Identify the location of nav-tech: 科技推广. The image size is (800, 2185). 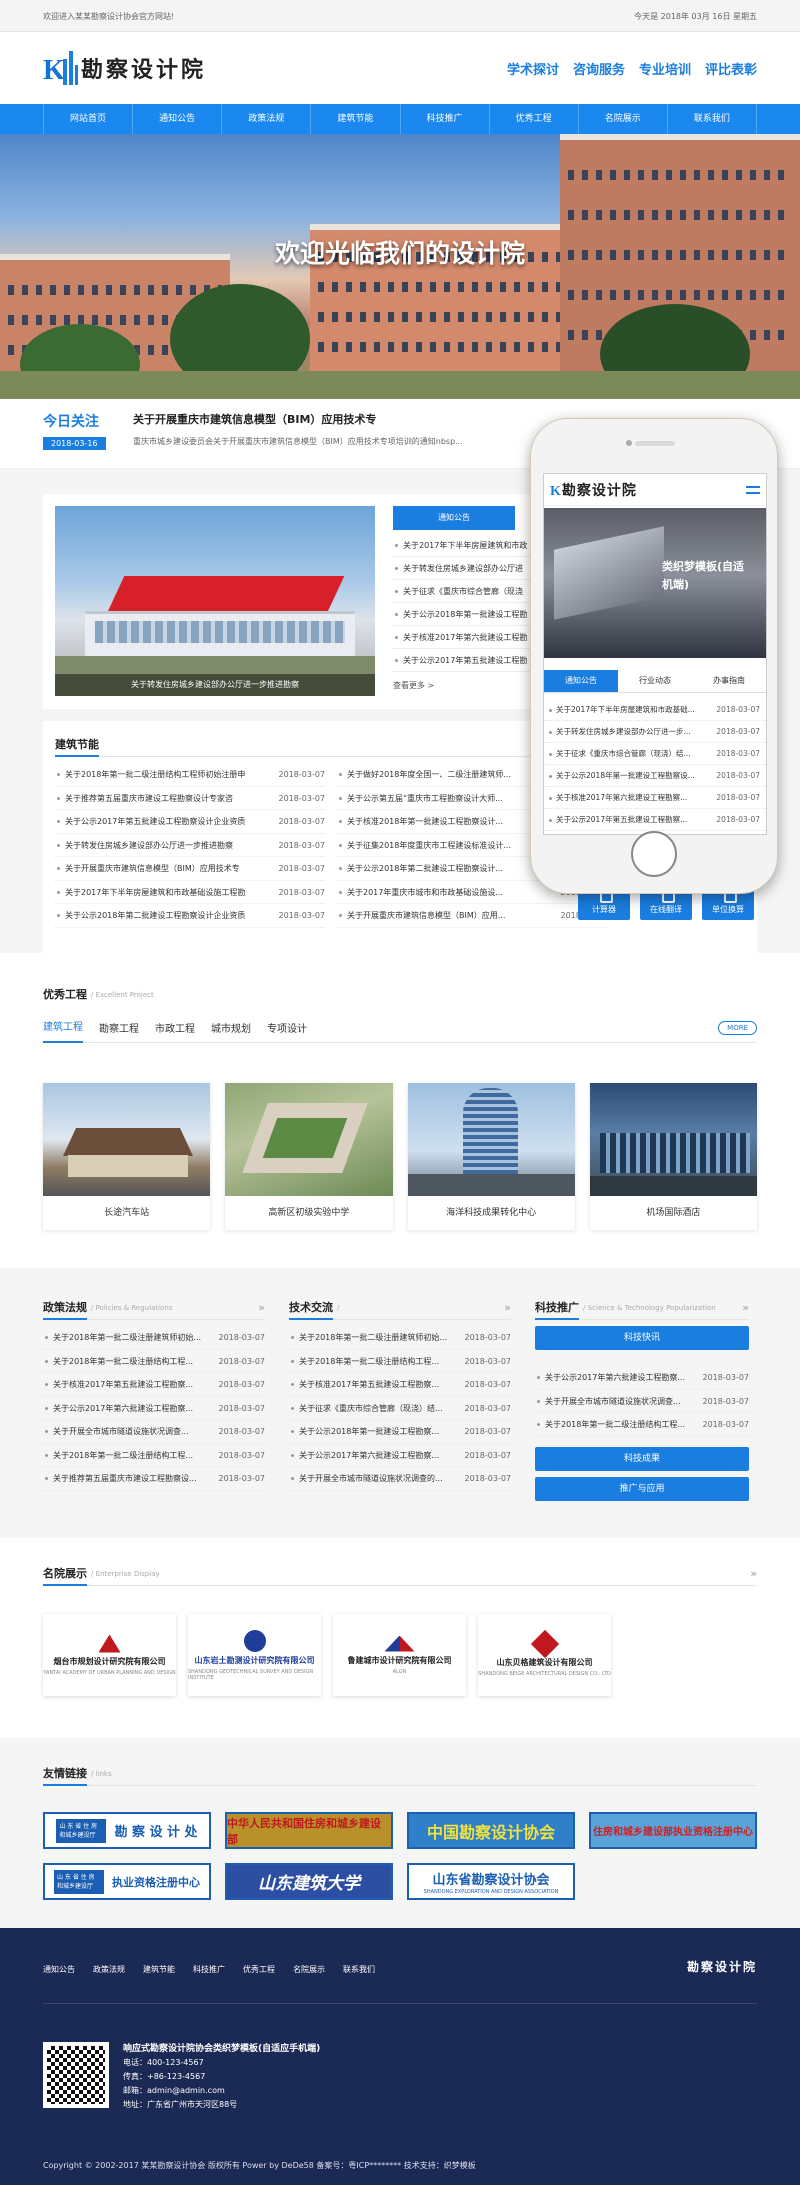
(445, 119).